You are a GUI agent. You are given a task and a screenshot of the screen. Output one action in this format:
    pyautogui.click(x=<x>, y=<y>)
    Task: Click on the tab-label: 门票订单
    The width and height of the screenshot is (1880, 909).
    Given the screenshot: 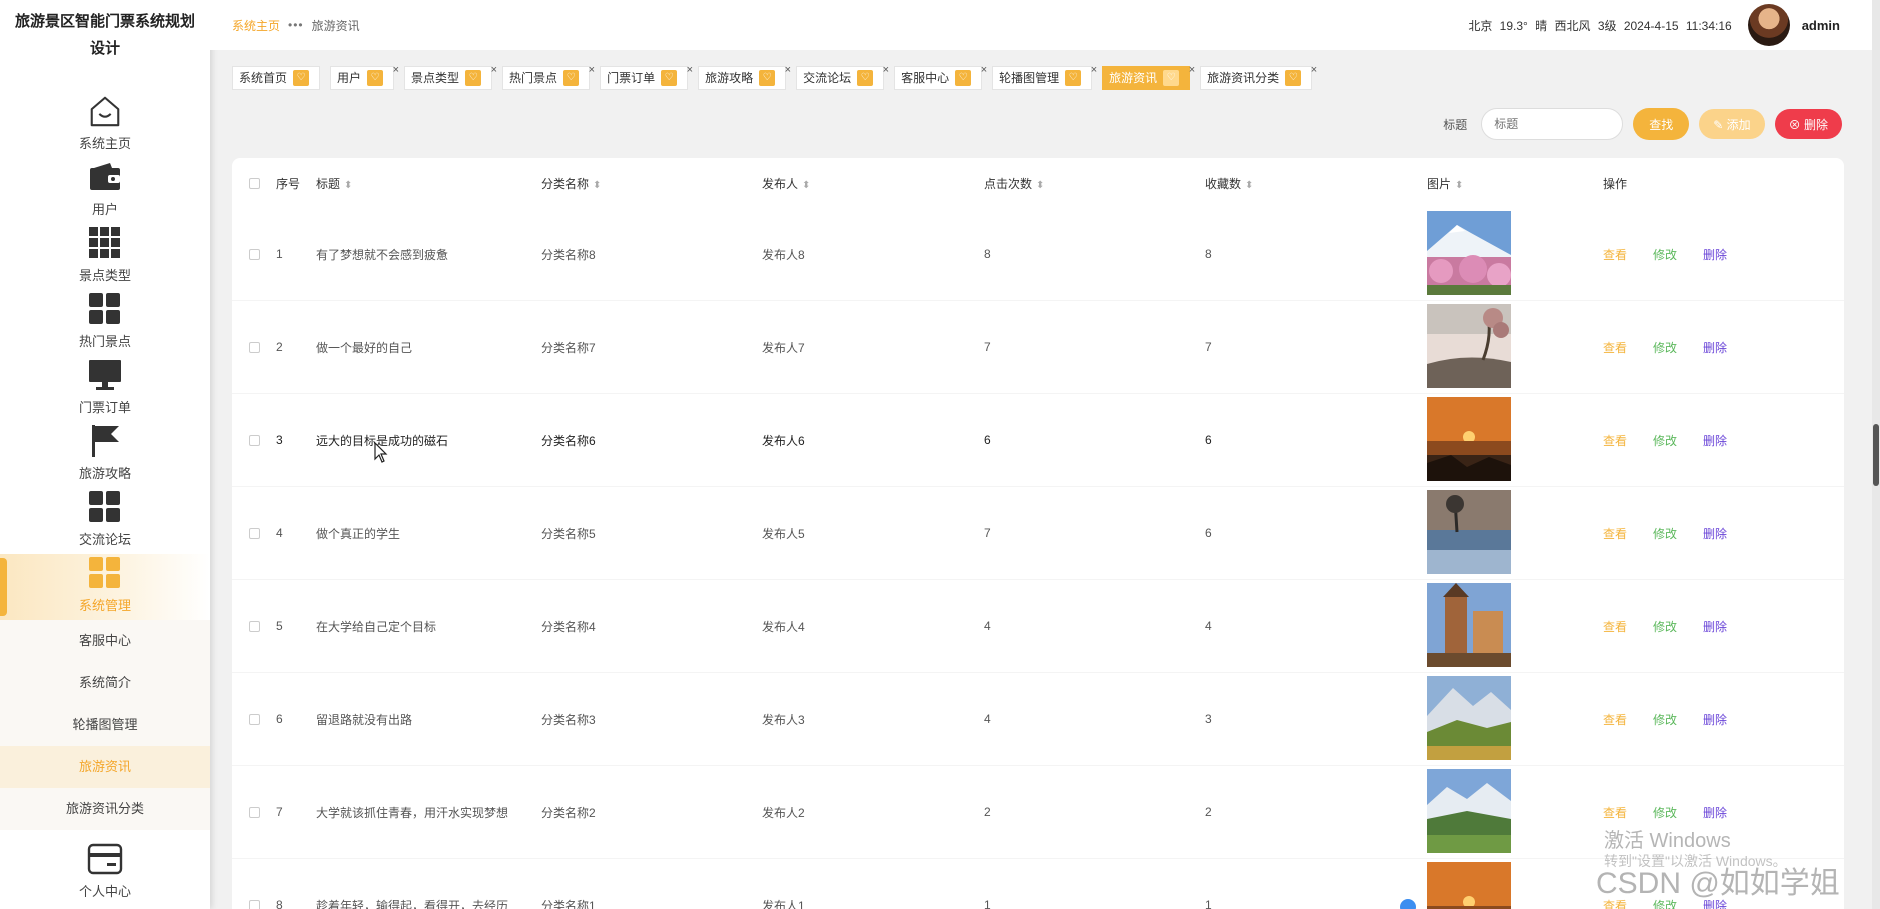 What is the action you would take?
    pyautogui.click(x=631, y=78)
    